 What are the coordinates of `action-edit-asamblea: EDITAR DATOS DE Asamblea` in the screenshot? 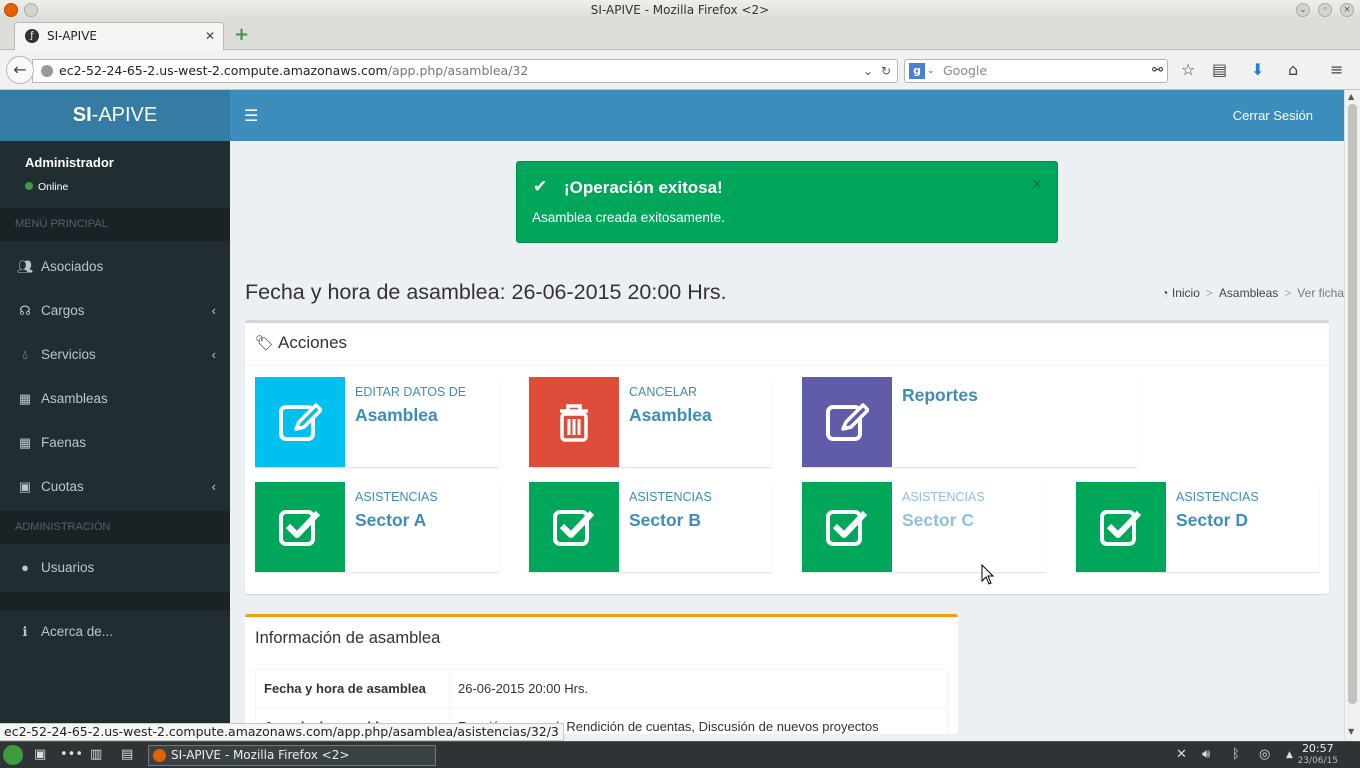 It's located at (377, 422).